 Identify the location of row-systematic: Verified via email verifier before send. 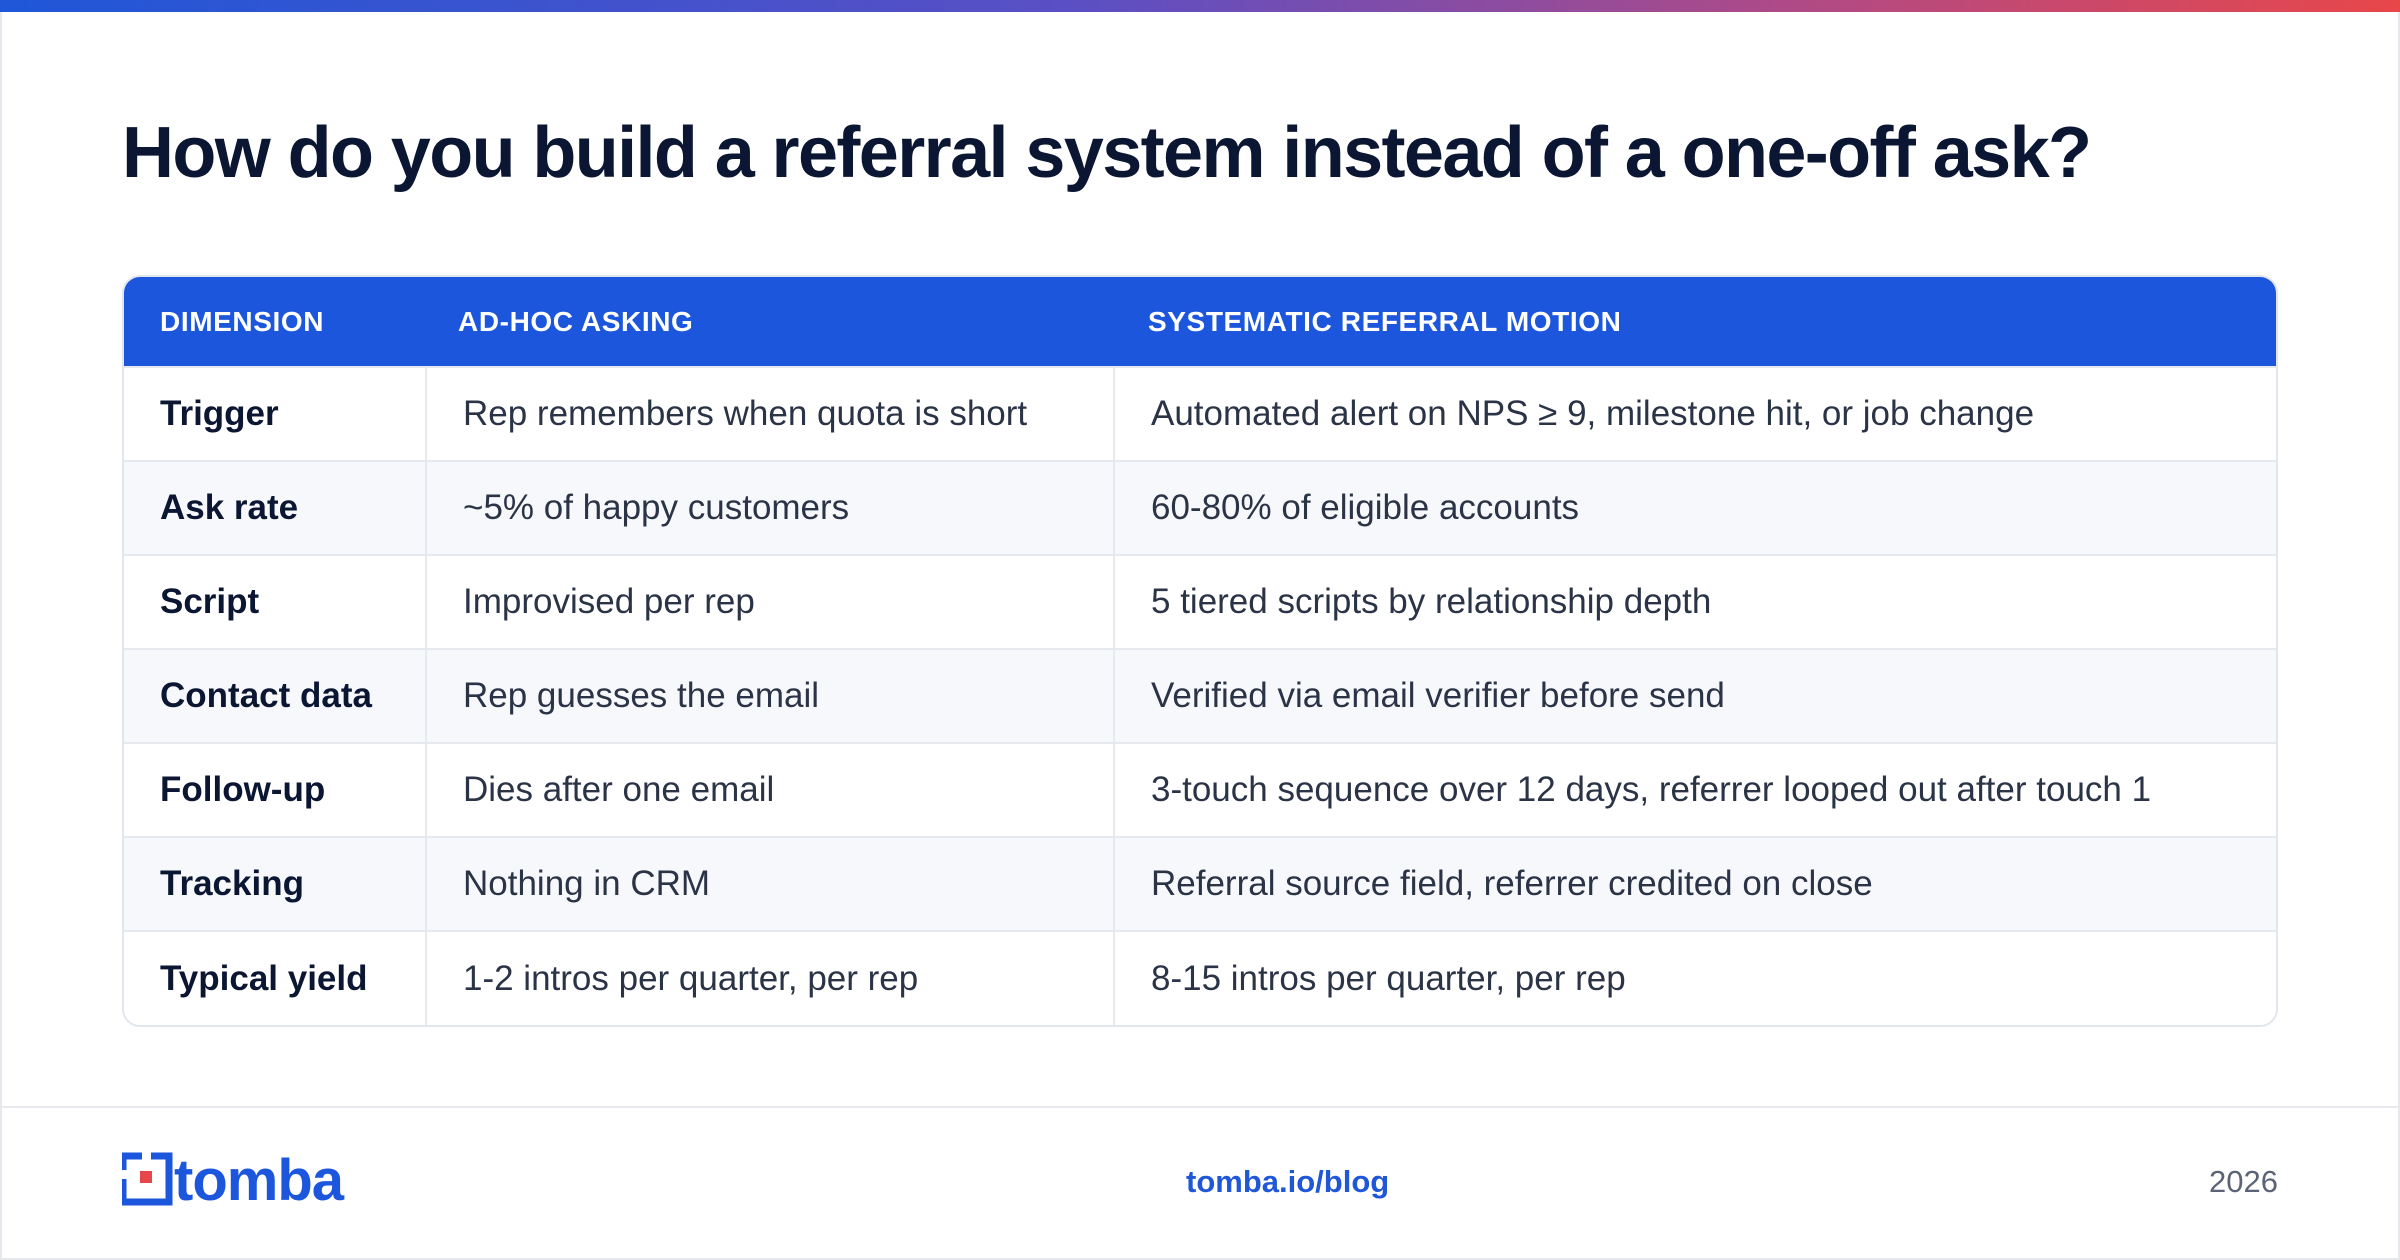
(1694, 695).